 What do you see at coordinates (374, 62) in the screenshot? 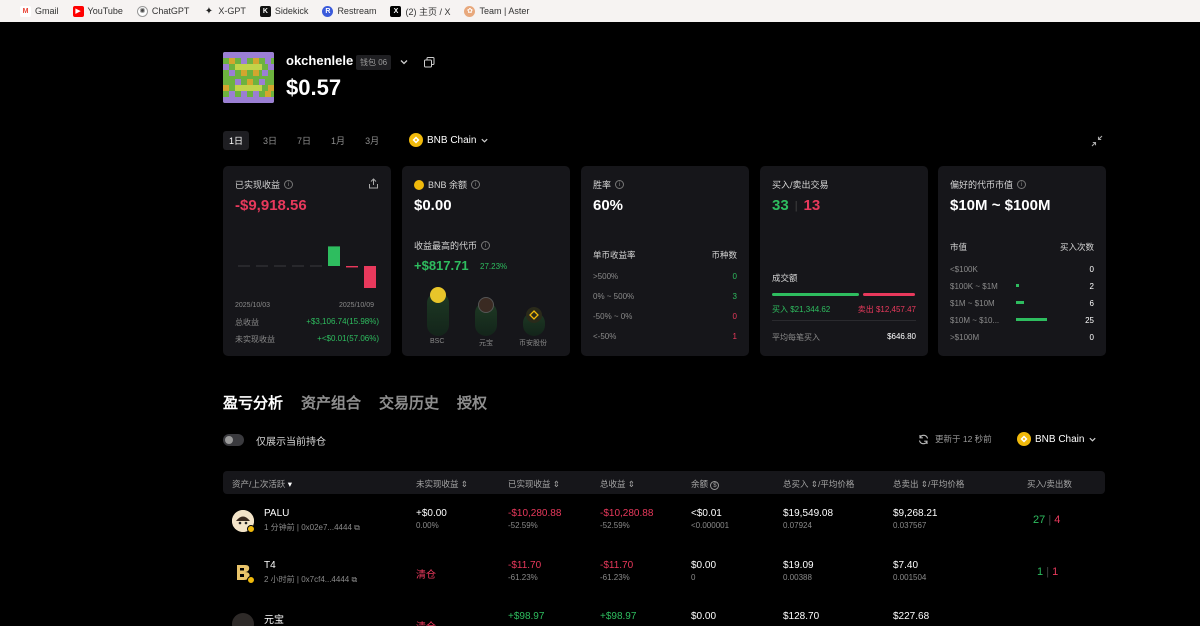
I see `wallet-tag: 钱包 06` at bounding box center [374, 62].